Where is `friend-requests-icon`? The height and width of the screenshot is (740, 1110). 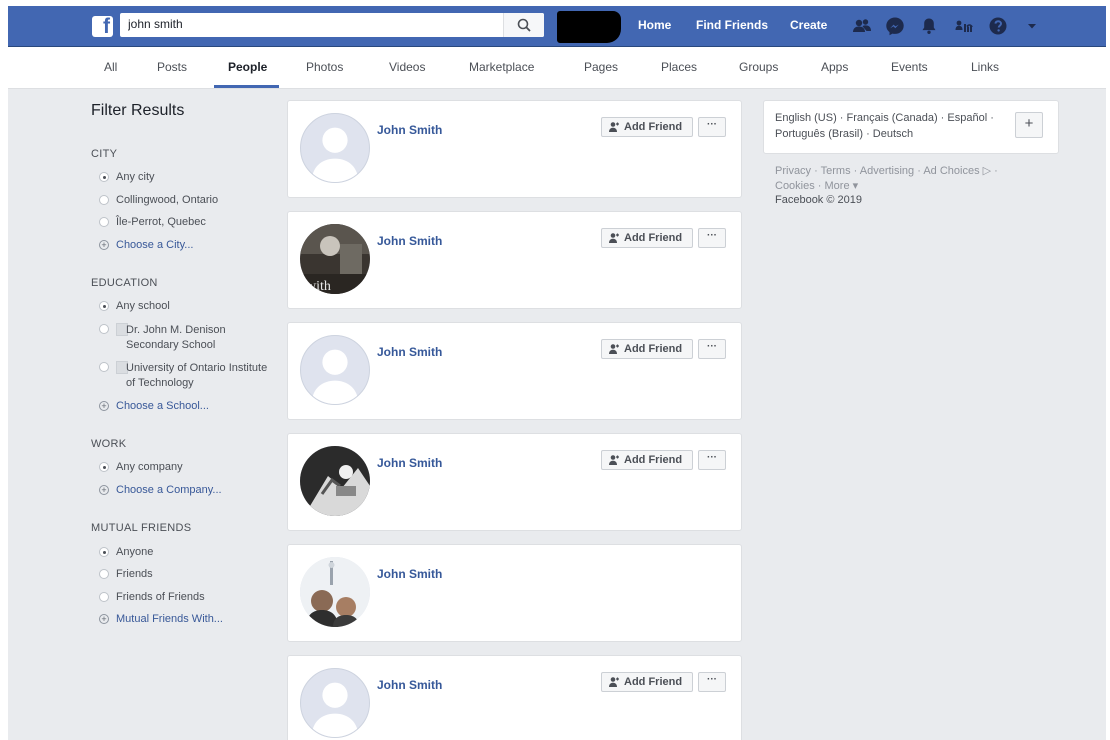
friend-requests-icon is located at coordinates (862, 26).